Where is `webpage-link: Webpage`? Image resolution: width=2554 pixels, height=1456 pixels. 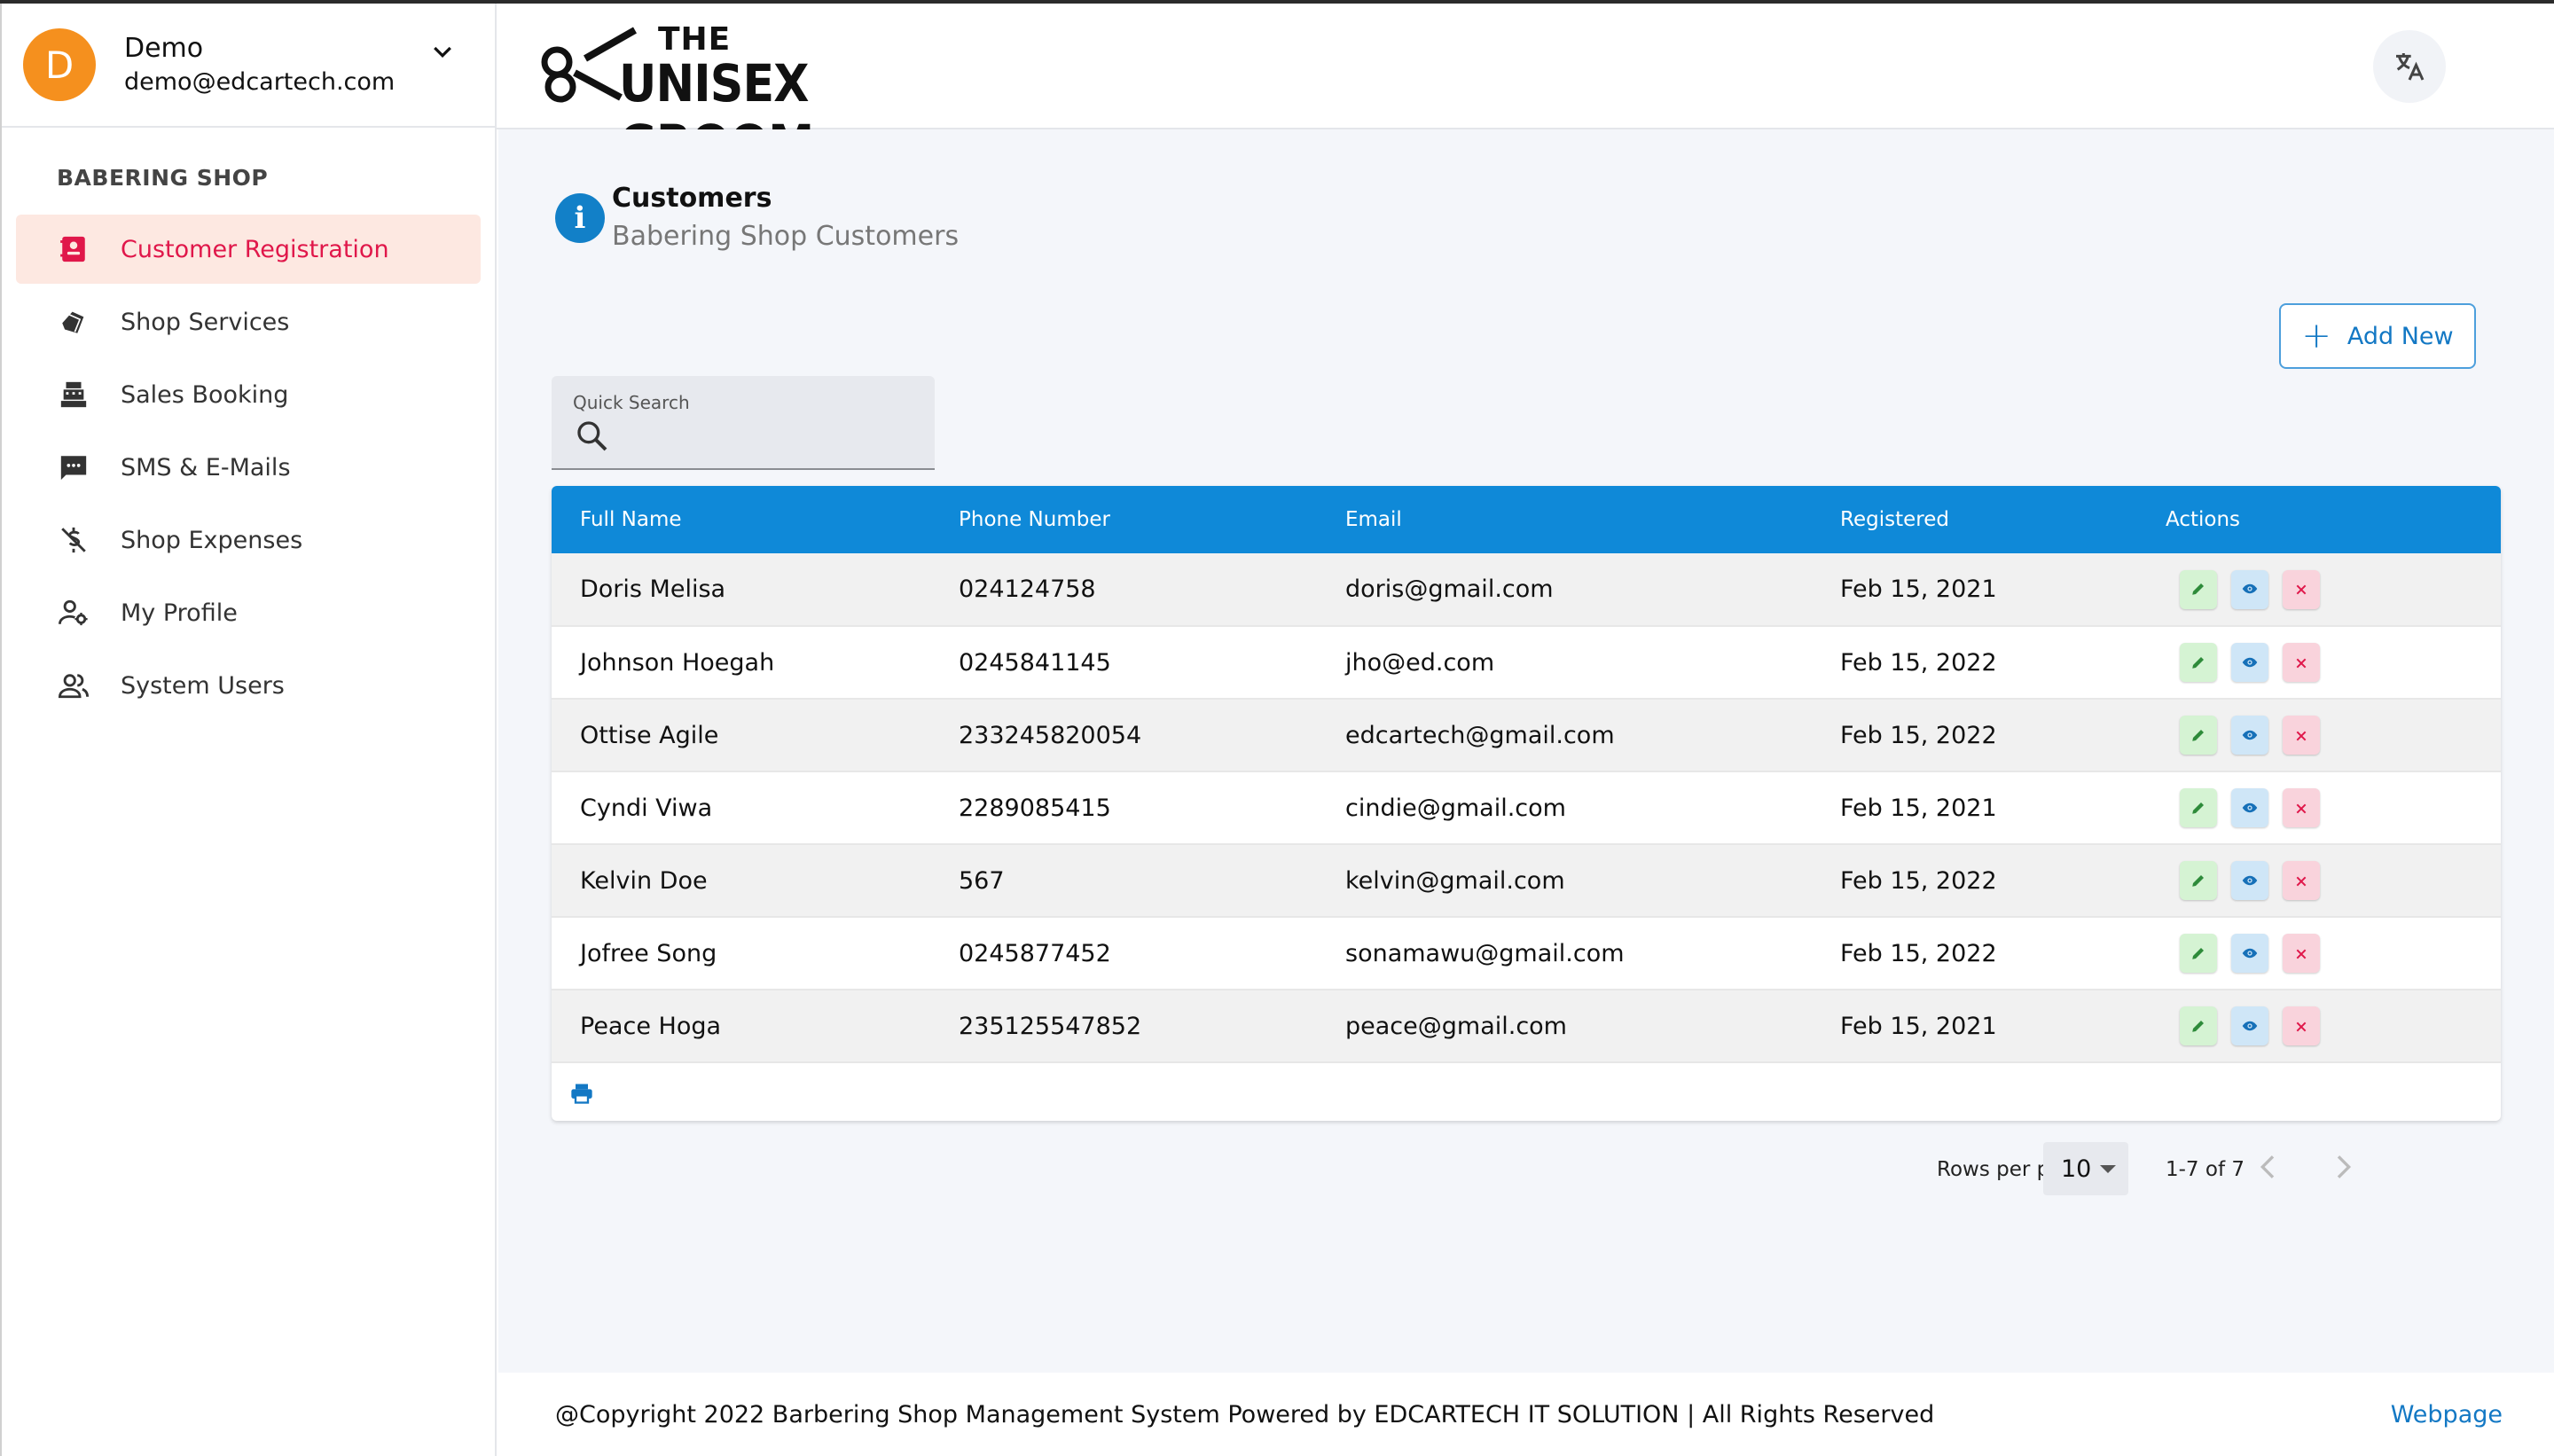
webpage-link: Webpage is located at coordinates (2447, 1415).